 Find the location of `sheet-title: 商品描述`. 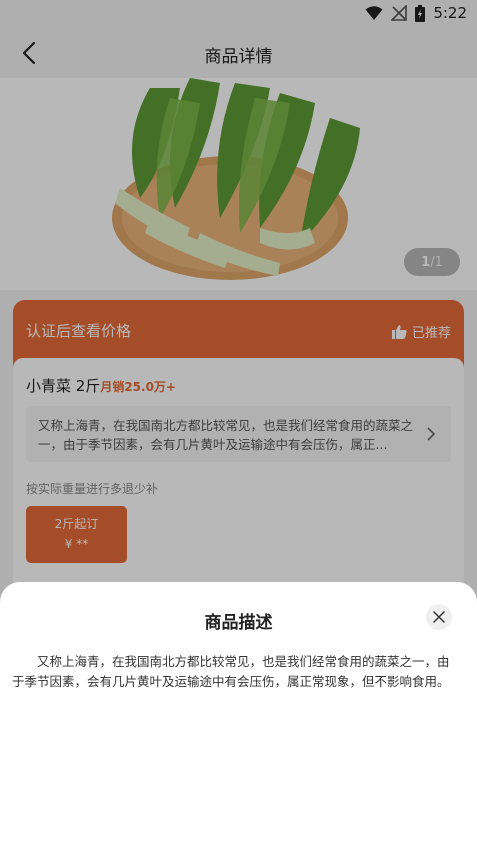

sheet-title: 商品描述 is located at coordinates (238, 623).